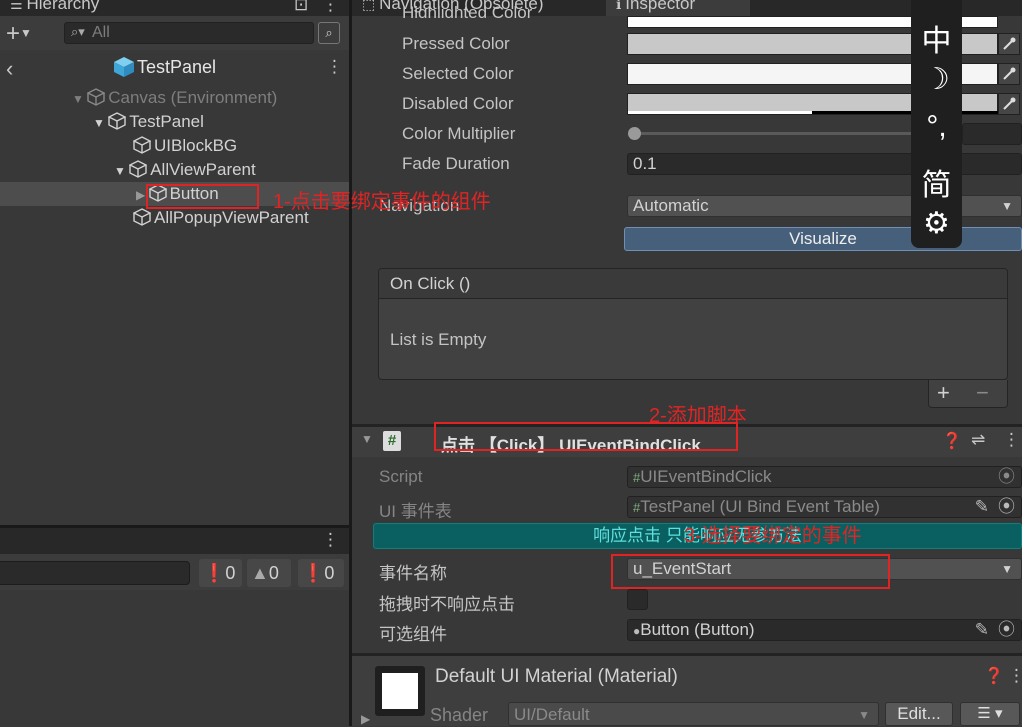 The width and height of the screenshot is (1022, 727). Describe the element at coordinates (9, 69) in the screenshot. I see `back-chevron-icon: ‹` at that location.